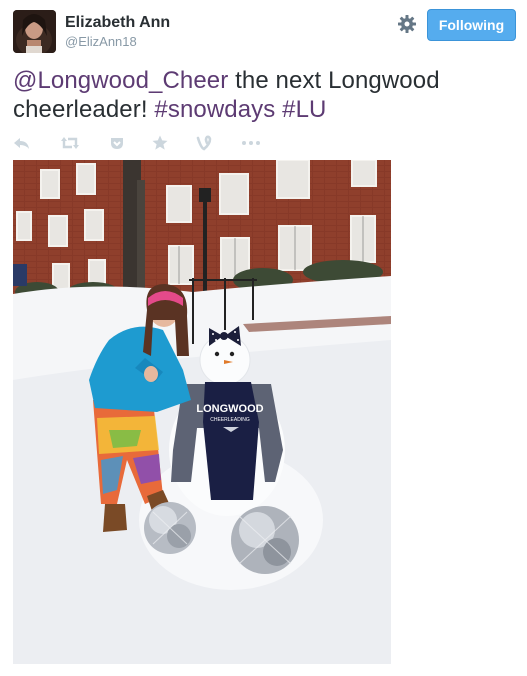 This screenshot has height=676, width=527. I want to click on mention-link: @Longwood_Cheer, so click(120, 80).